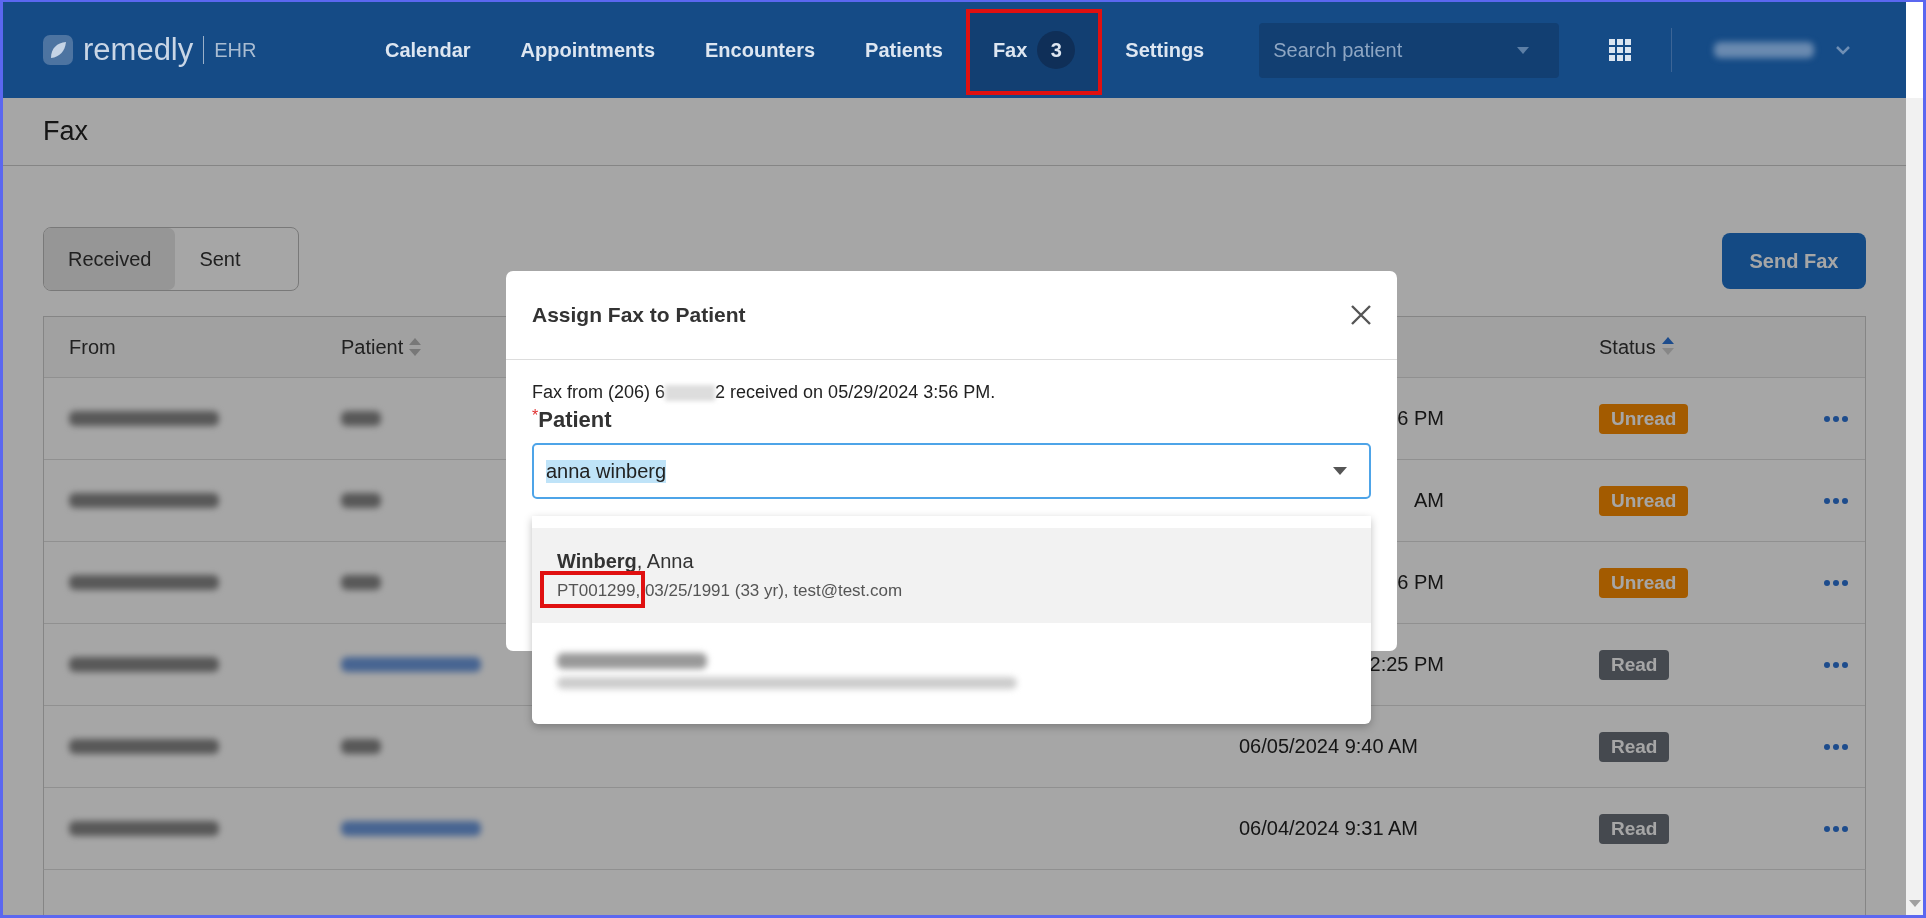 The height and width of the screenshot is (918, 1926). What do you see at coordinates (372, 347) in the screenshot?
I see `column-header: Patient` at bounding box center [372, 347].